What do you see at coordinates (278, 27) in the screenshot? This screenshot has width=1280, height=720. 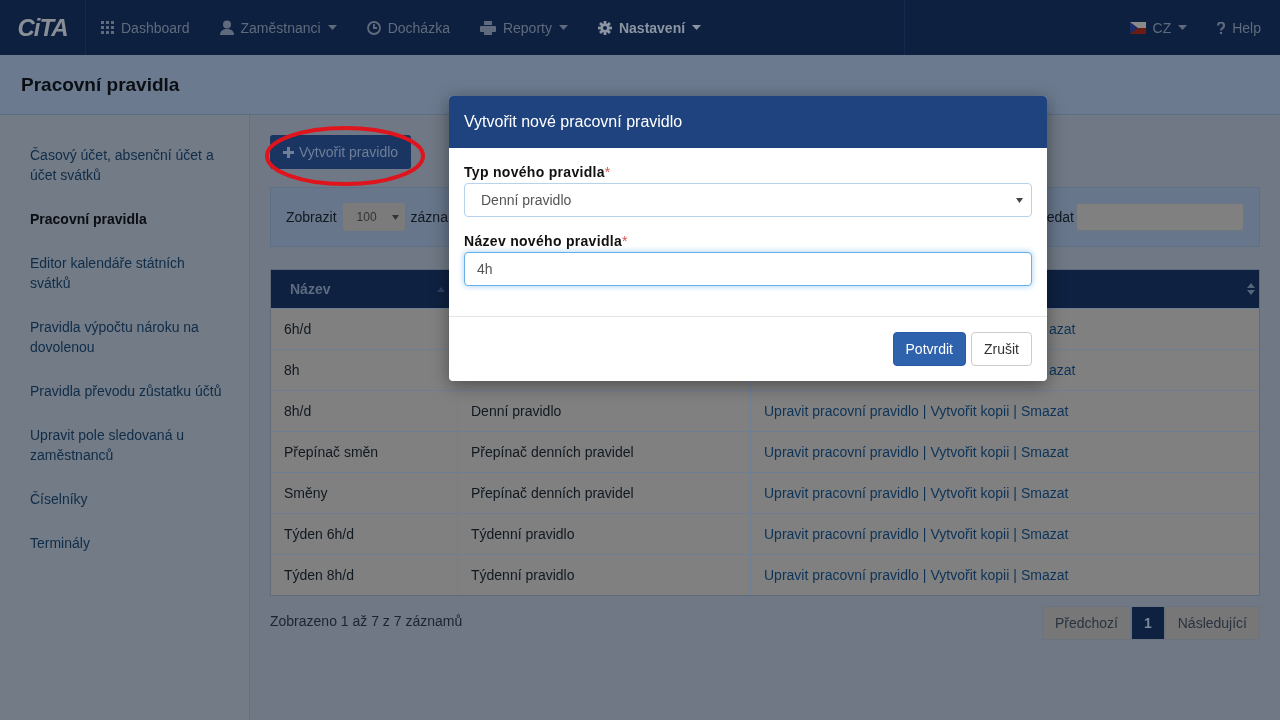 I see `nav-item: Zaměstnanci` at bounding box center [278, 27].